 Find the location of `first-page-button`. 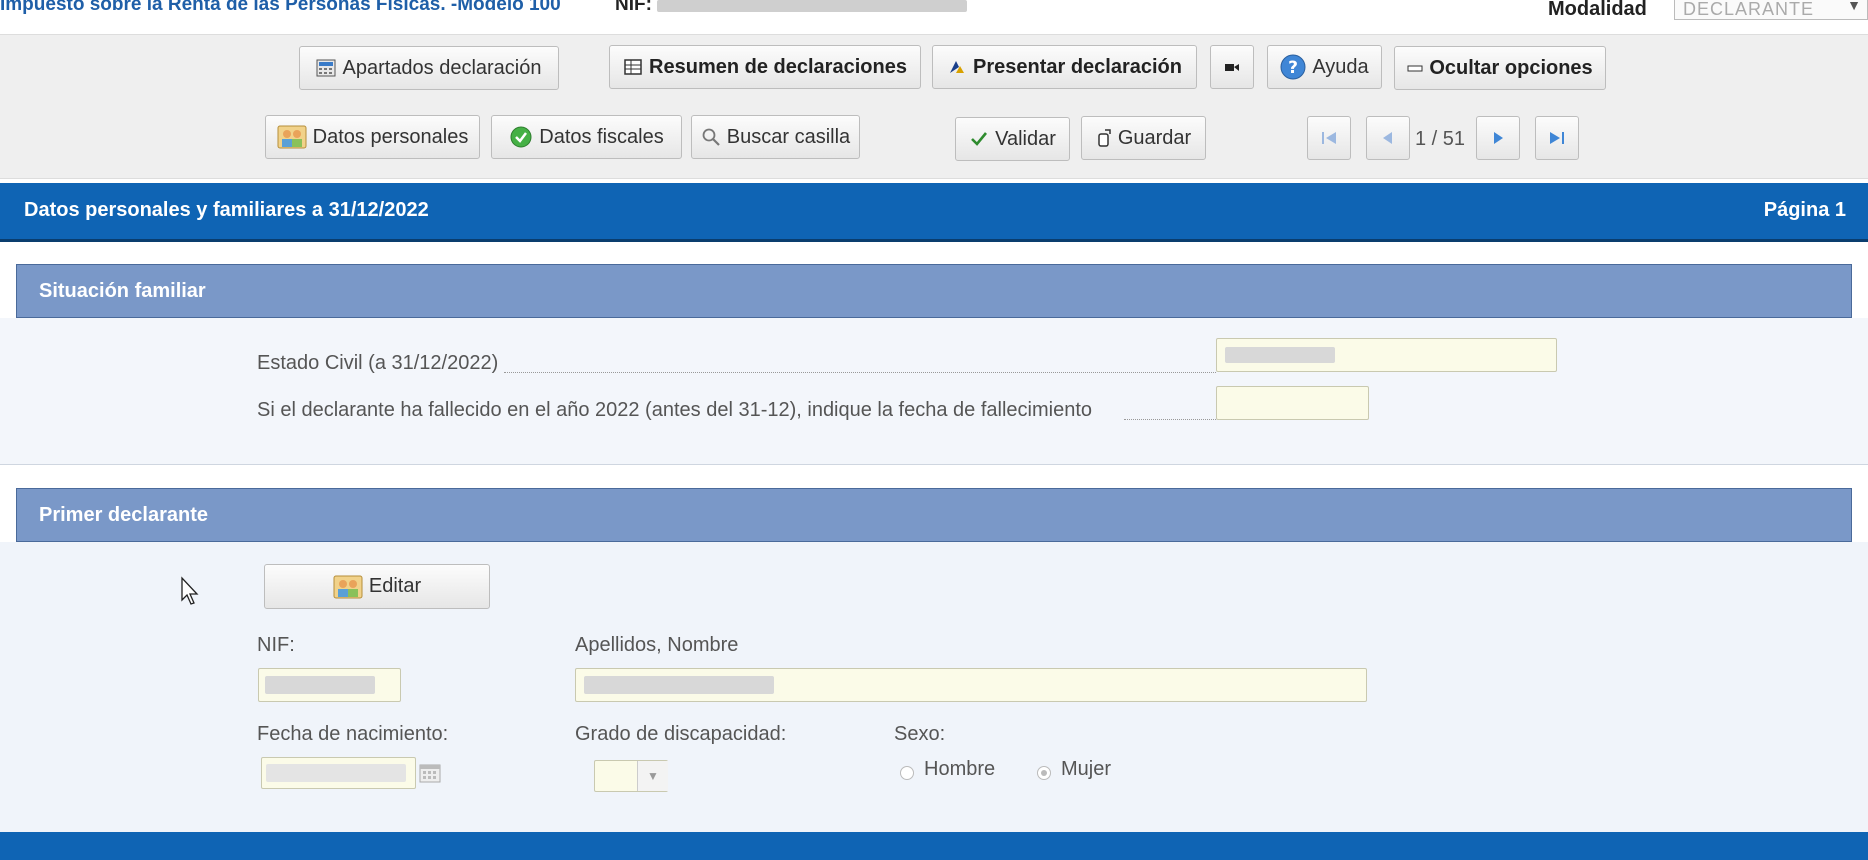

first-page-button is located at coordinates (1329, 138).